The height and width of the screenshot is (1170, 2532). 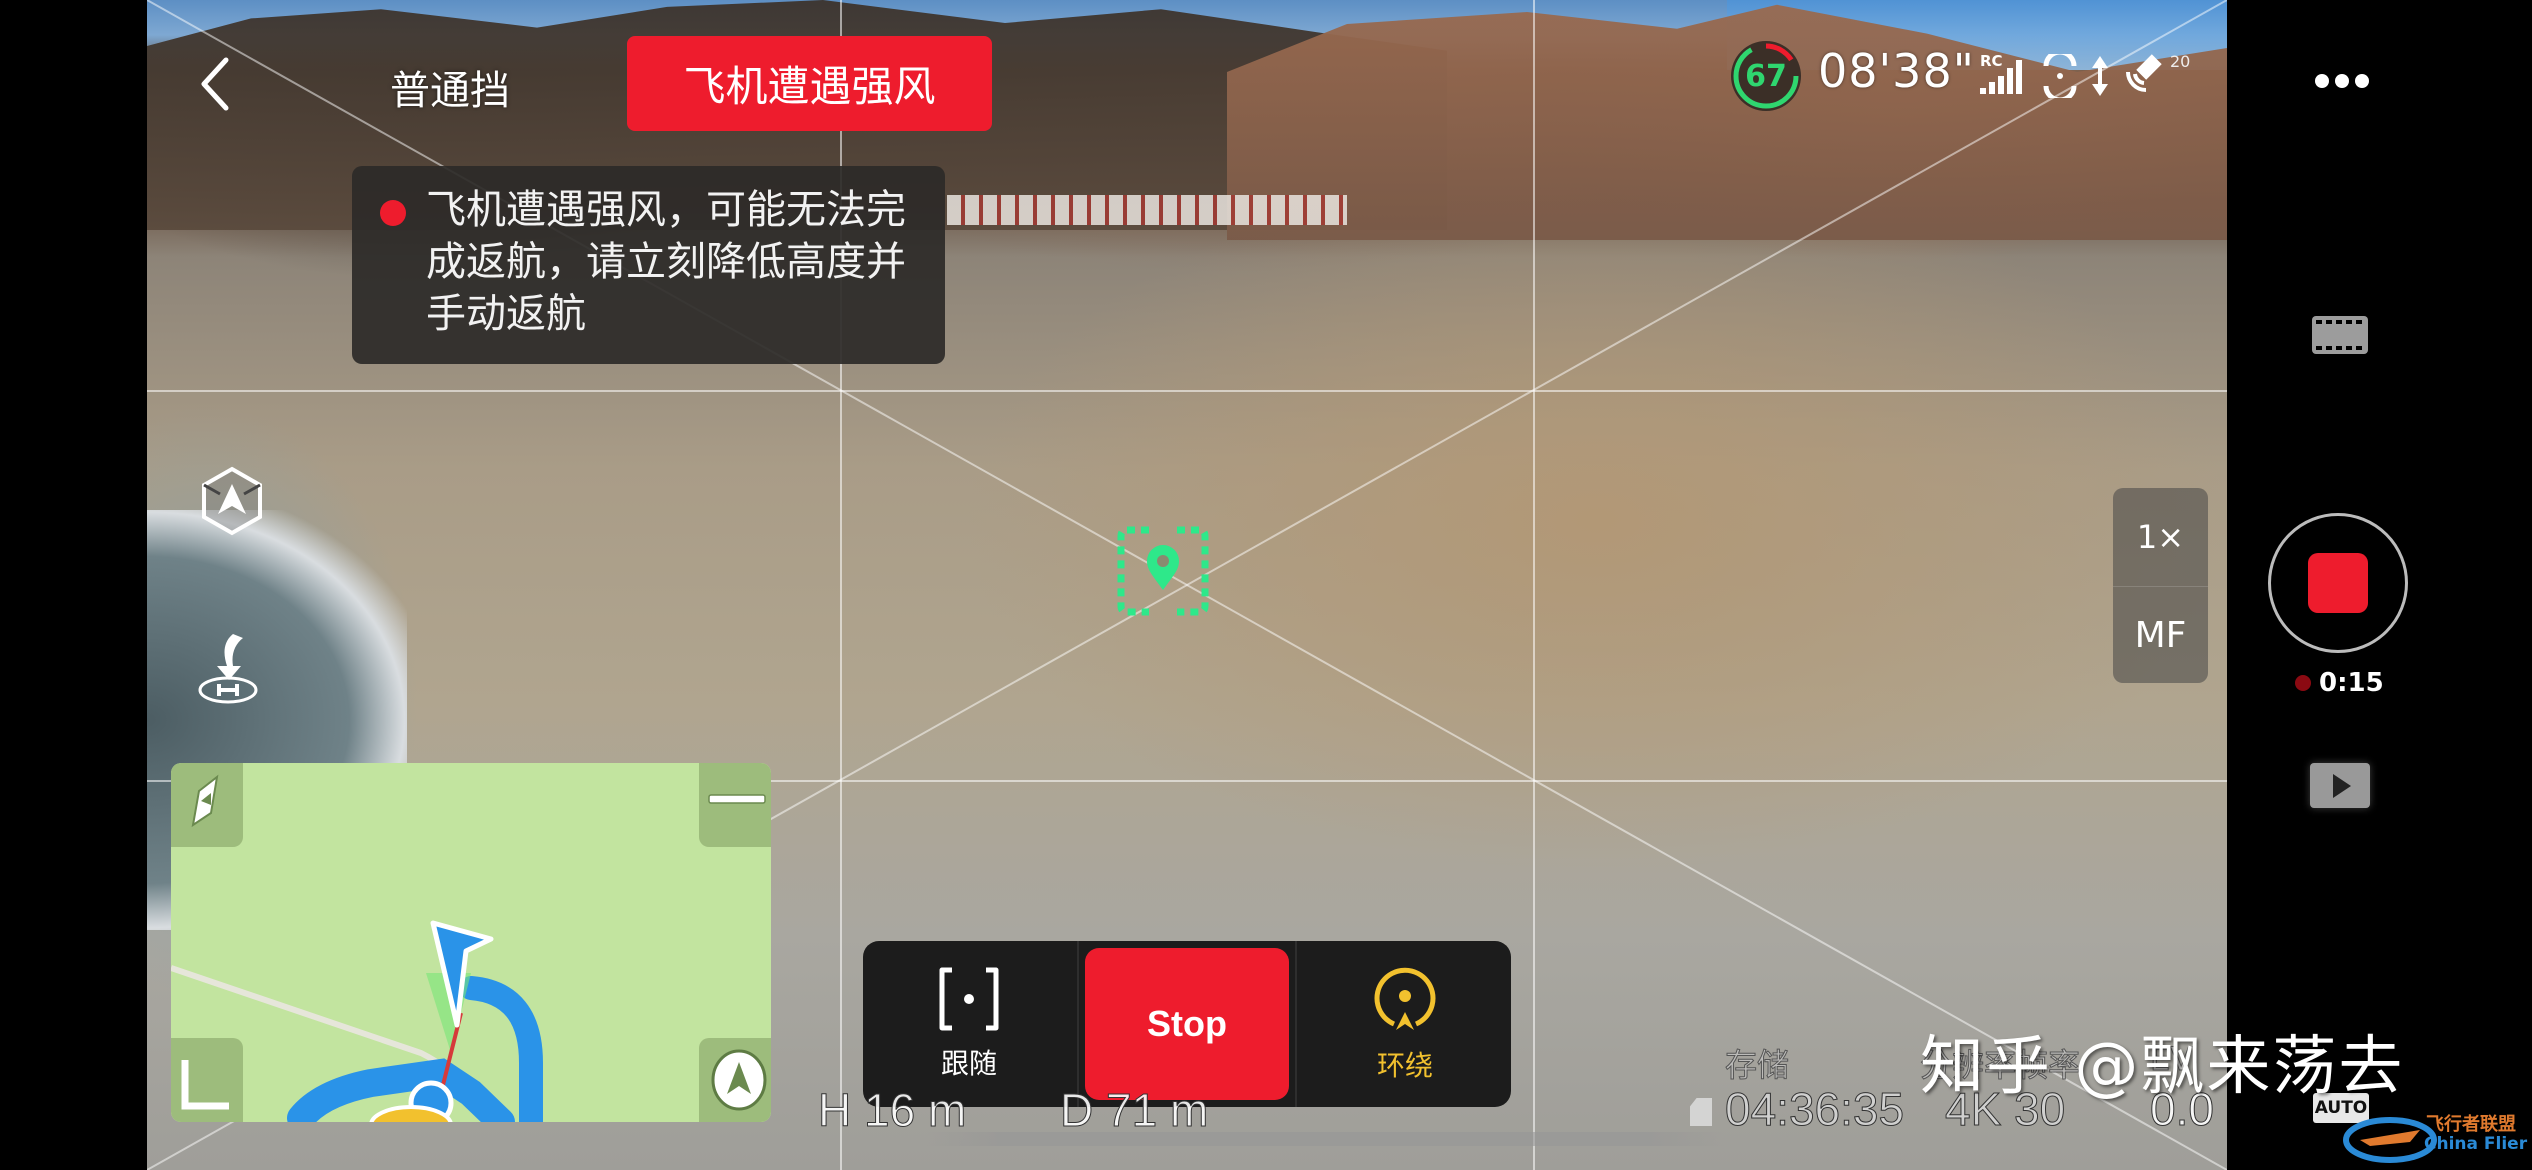 I want to click on distance-readout: D 71 m, so click(x=1134, y=1110).